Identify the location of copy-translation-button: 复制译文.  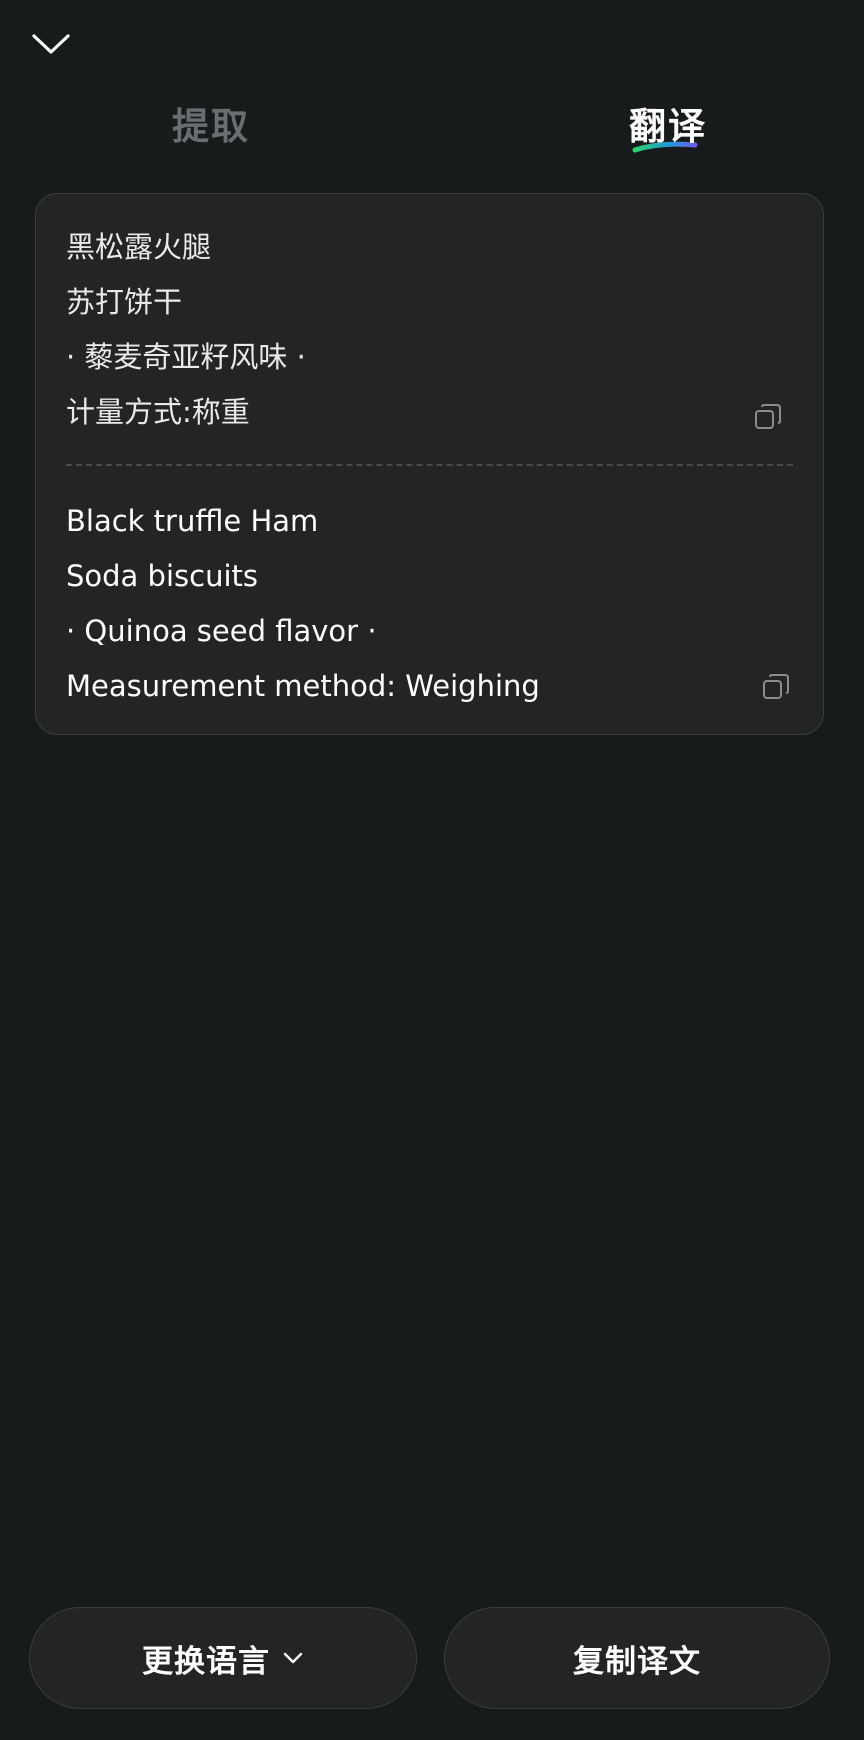
(637, 1658).